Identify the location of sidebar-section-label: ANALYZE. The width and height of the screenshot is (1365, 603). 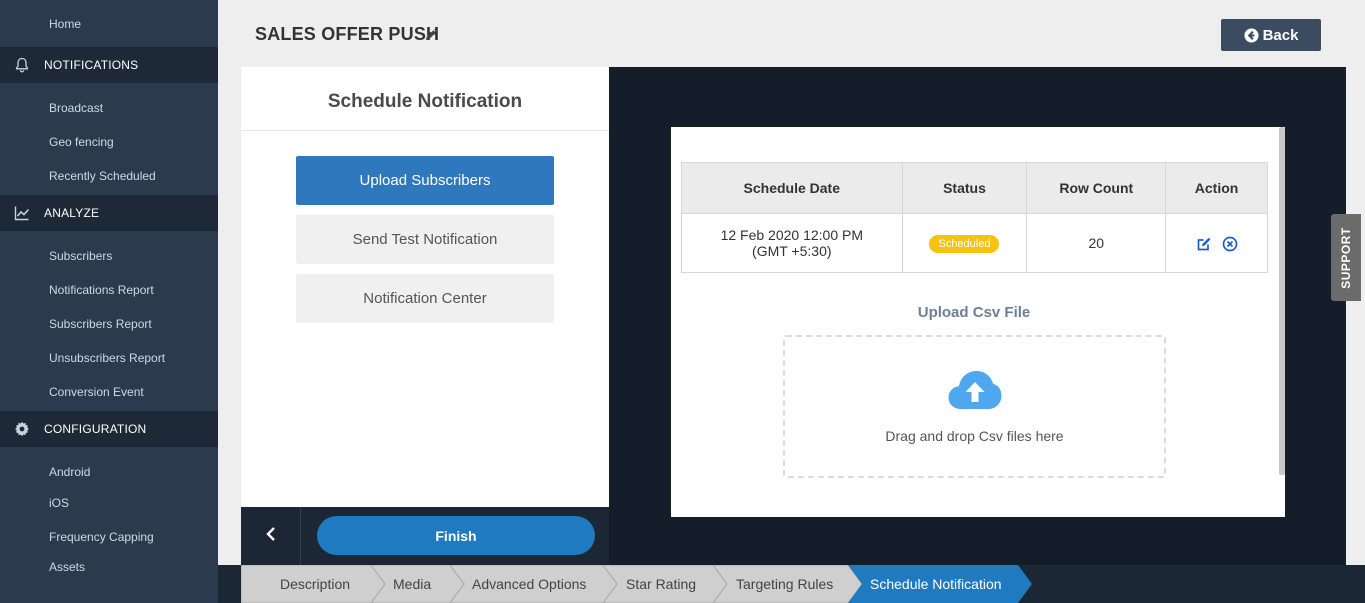
(72, 213).